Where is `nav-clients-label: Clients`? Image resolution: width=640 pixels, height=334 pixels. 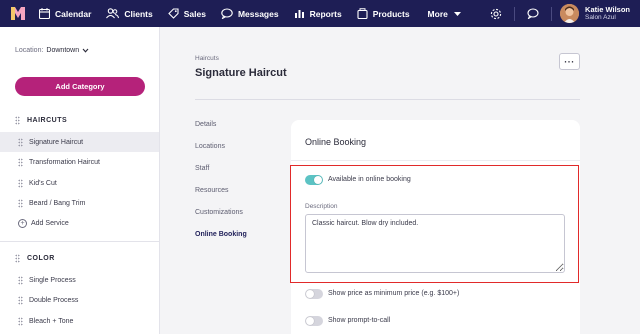 nav-clients-label: Clients is located at coordinates (138, 13).